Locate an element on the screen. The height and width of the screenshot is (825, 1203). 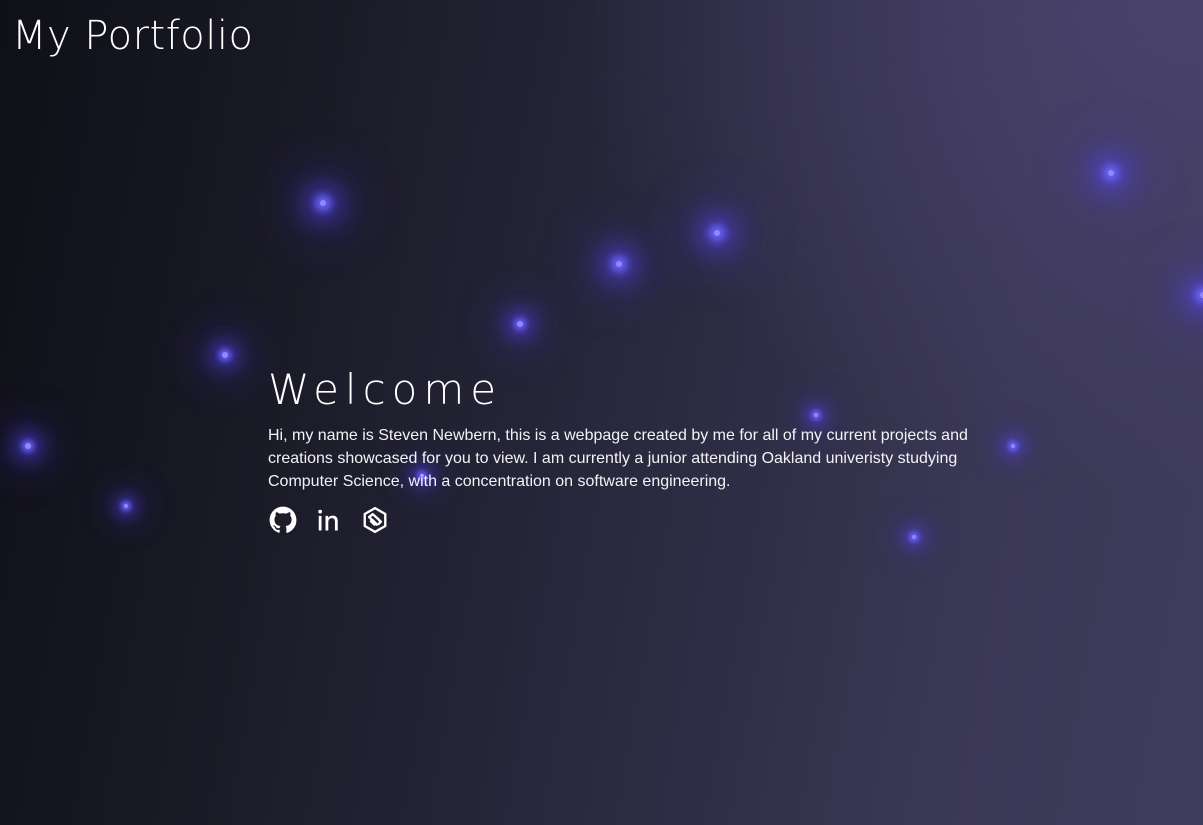
welcome-heading: Welcome is located at coordinates (385, 389).